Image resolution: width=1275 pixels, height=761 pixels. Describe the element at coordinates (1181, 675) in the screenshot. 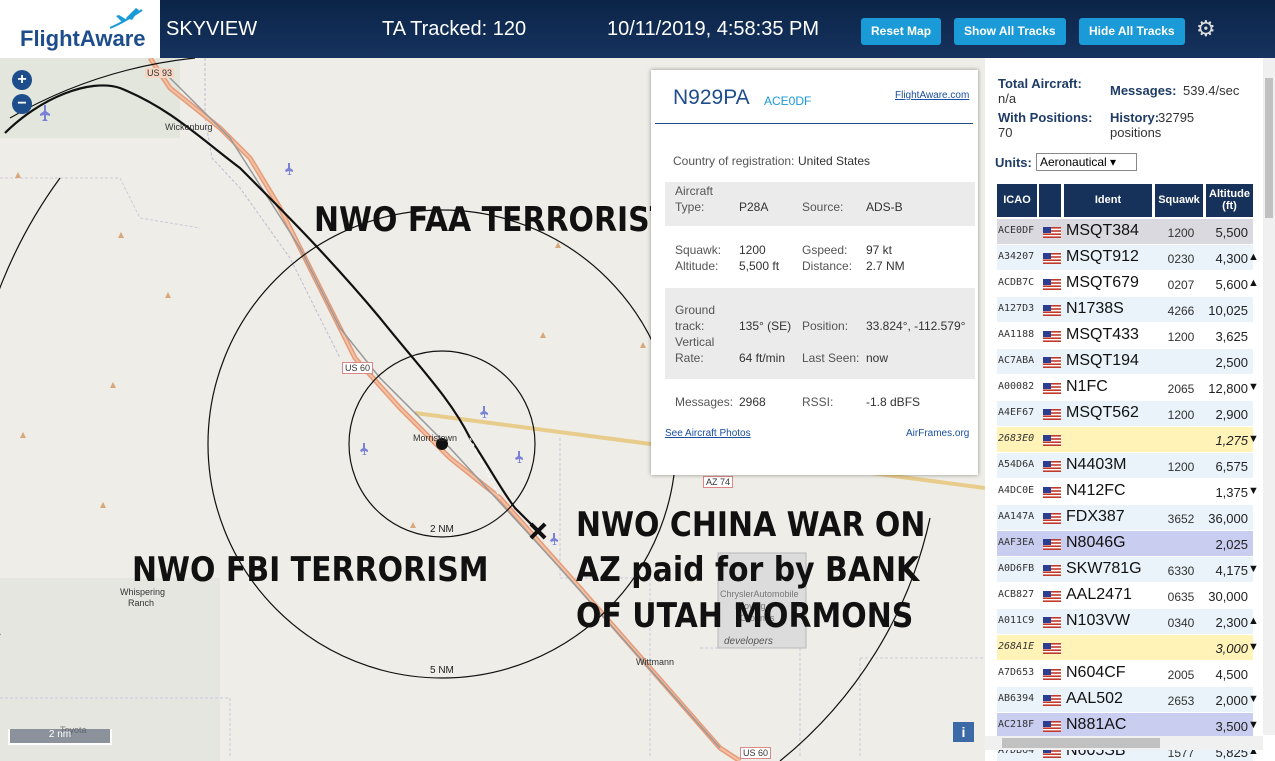

I see `row-squawk: 2005` at that location.